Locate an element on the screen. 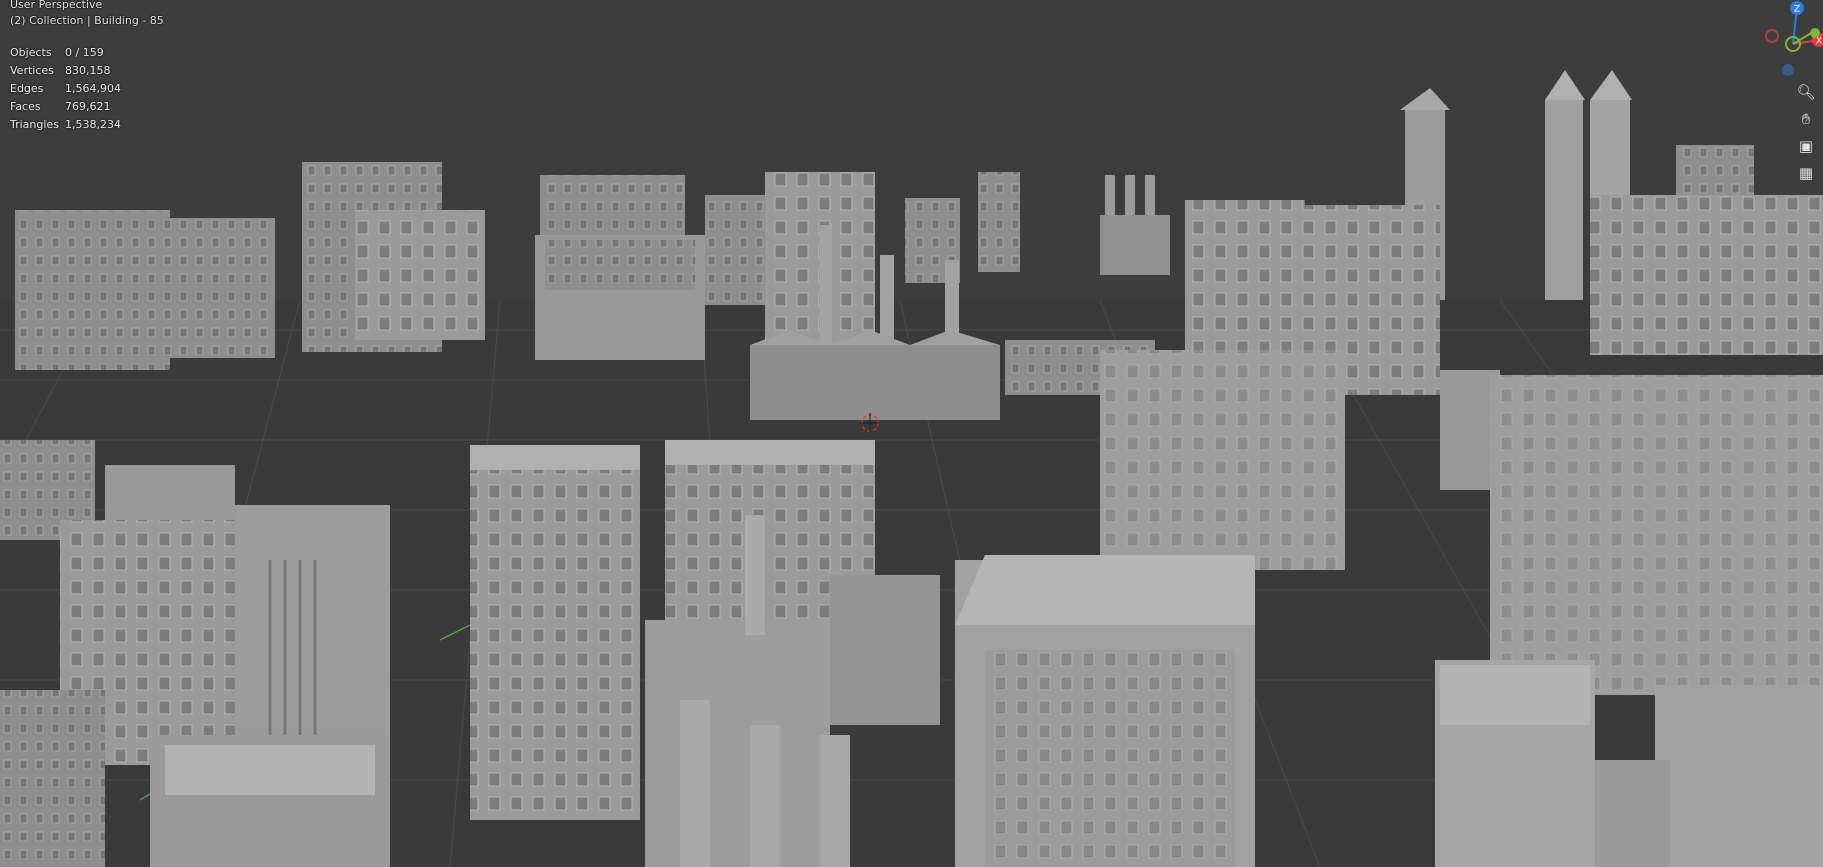 The image size is (1823, 867). view-perspective-label: User Perspective is located at coordinates (56, 5).